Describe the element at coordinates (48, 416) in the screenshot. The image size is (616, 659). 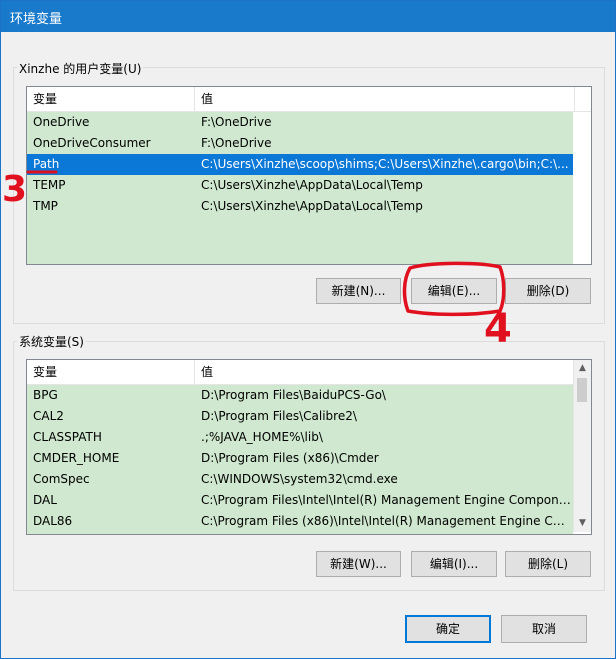
I see `variable-name: CAL2` at that location.